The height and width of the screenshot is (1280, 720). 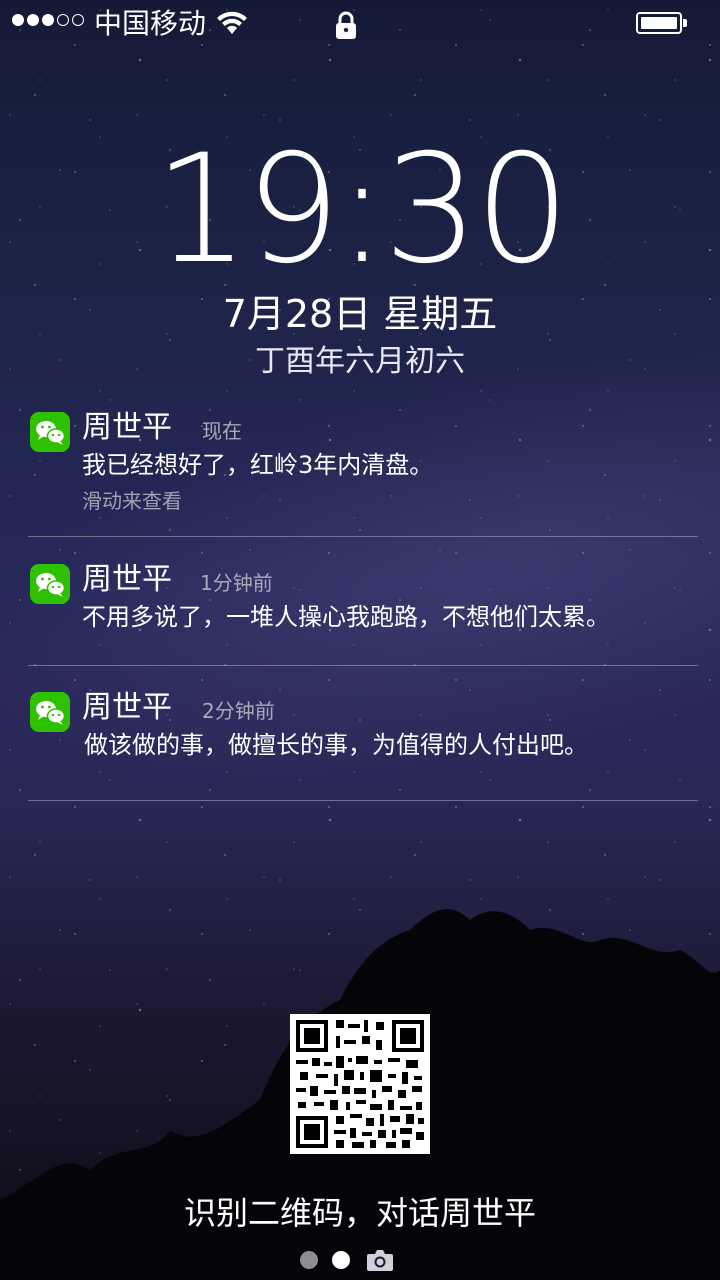 I want to click on signal-strength-indicator, so click(x=48, y=20).